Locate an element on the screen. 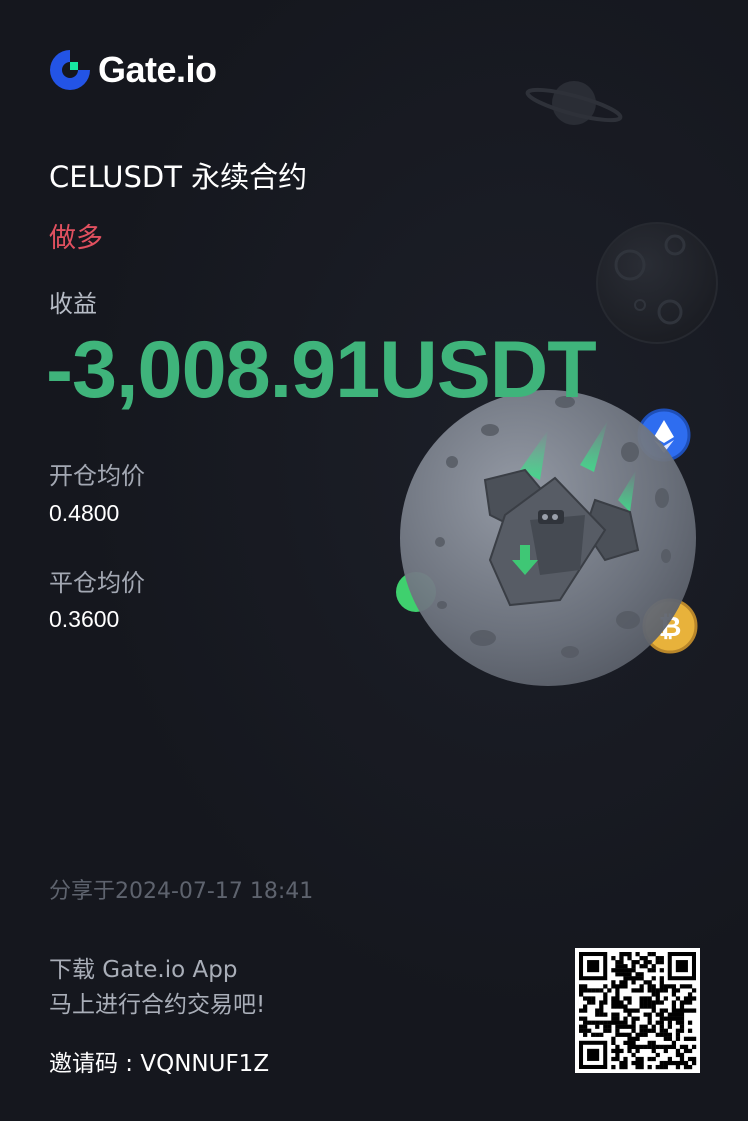 The height and width of the screenshot is (1121, 748). gateio-logo: Gate.io is located at coordinates (132, 70).